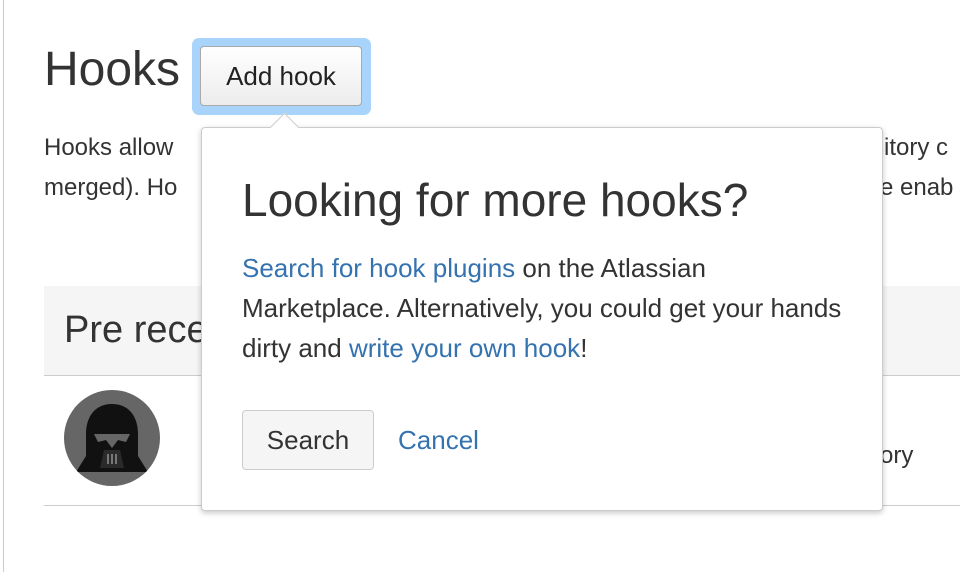 The width and height of the screenshot is (960, 572). Describe the element at coordinates (281, 76) in the screenshot. I see `add-hook-button: Add hook` at that location.